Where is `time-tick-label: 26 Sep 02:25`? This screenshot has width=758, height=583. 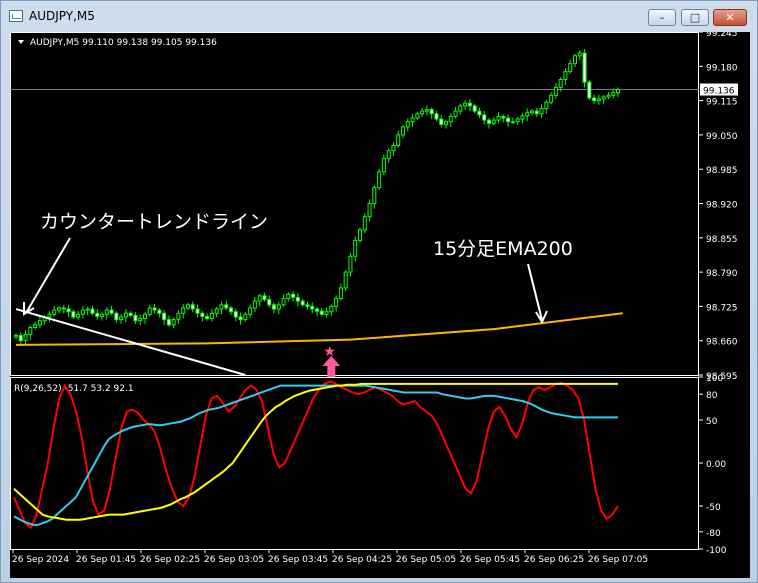
time-tick-label: 26 Sep 02:25 is located at coordinates (170, 560).